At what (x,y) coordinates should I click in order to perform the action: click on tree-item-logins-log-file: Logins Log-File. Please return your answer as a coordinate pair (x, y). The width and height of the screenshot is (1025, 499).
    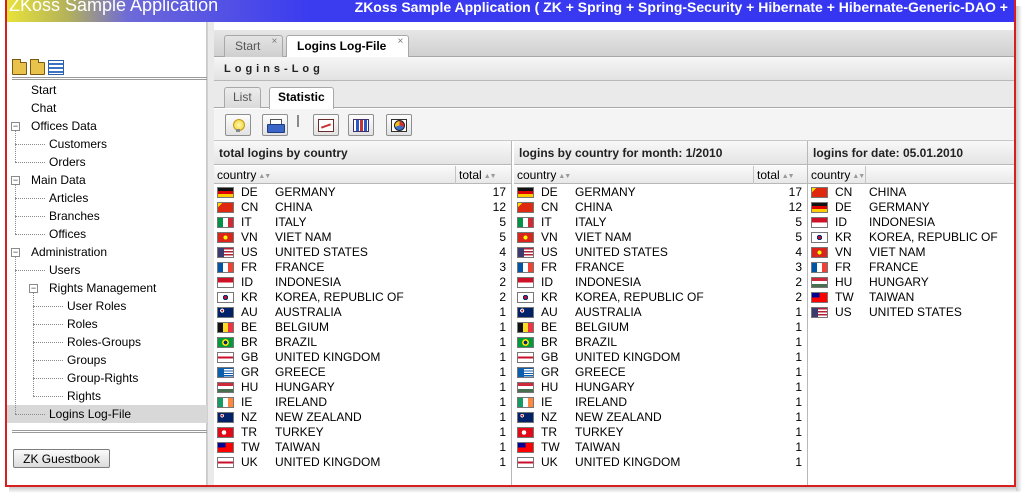
    Looking at the image, I should click on (107, 414).